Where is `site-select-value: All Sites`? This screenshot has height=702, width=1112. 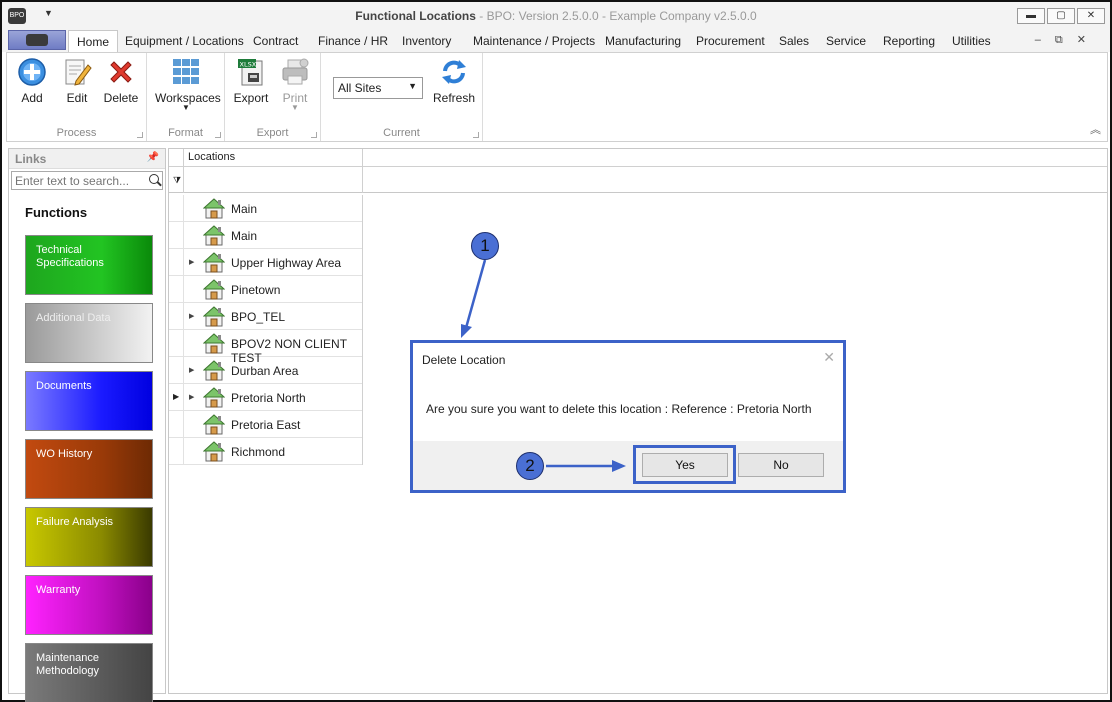
site-select-value: All Sites is located at coordinates (360, 88).